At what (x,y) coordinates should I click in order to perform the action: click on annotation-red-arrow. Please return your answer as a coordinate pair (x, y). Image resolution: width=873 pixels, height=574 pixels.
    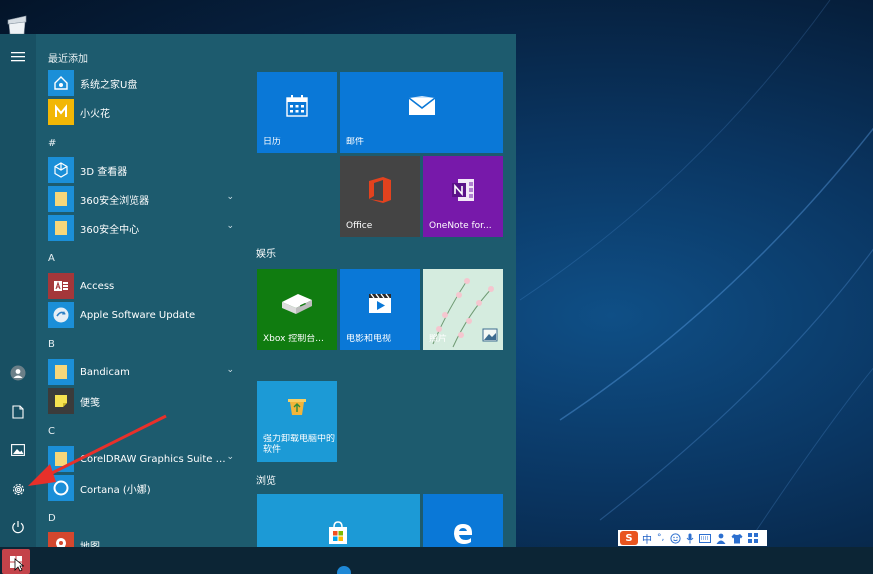
    Looking at the image, I should click on (97, 450).